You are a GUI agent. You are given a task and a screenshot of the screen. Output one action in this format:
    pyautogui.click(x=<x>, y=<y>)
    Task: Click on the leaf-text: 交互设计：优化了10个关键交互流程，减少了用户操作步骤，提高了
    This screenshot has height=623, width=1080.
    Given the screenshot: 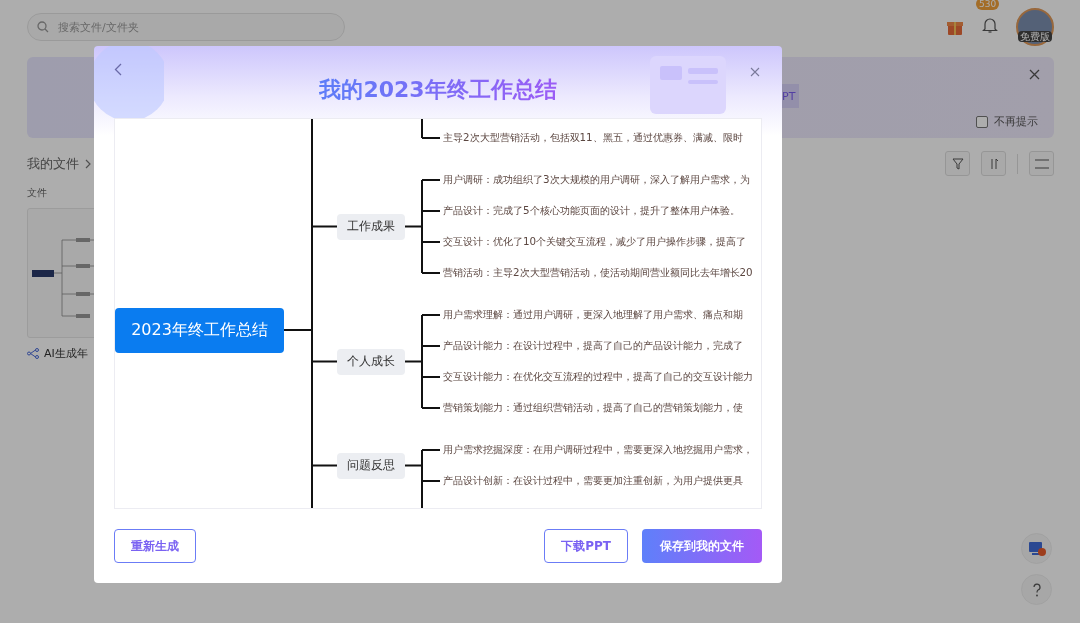 What is the action you would take?
    pyautogui.click(x=595, y=241)
    